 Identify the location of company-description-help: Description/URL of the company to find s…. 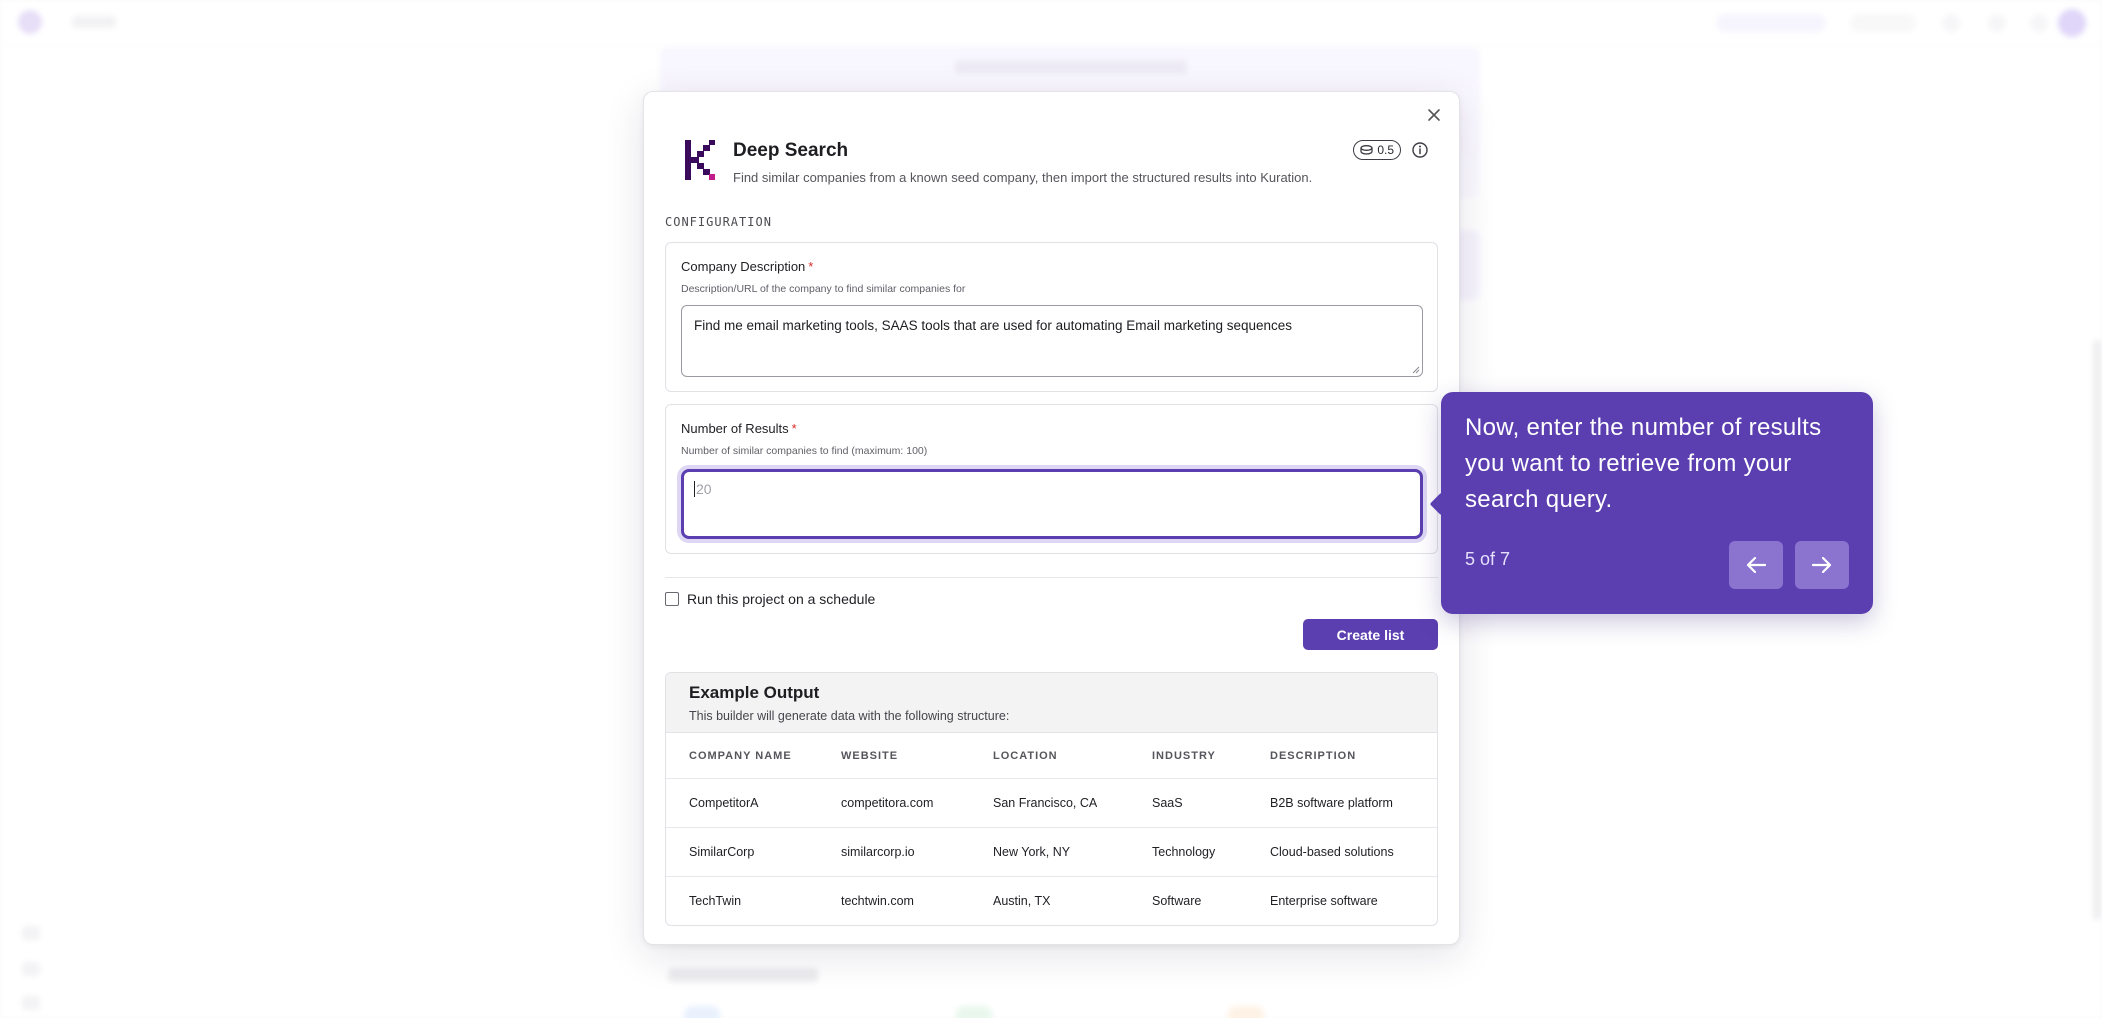
(823, 289).